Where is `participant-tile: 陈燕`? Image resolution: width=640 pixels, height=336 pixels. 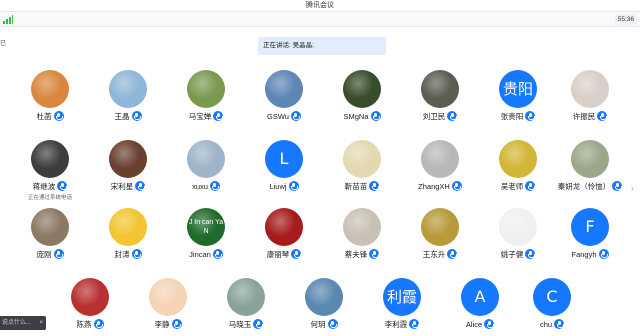 participant-tile: 陈燕 is located at coordinates (90, 304).